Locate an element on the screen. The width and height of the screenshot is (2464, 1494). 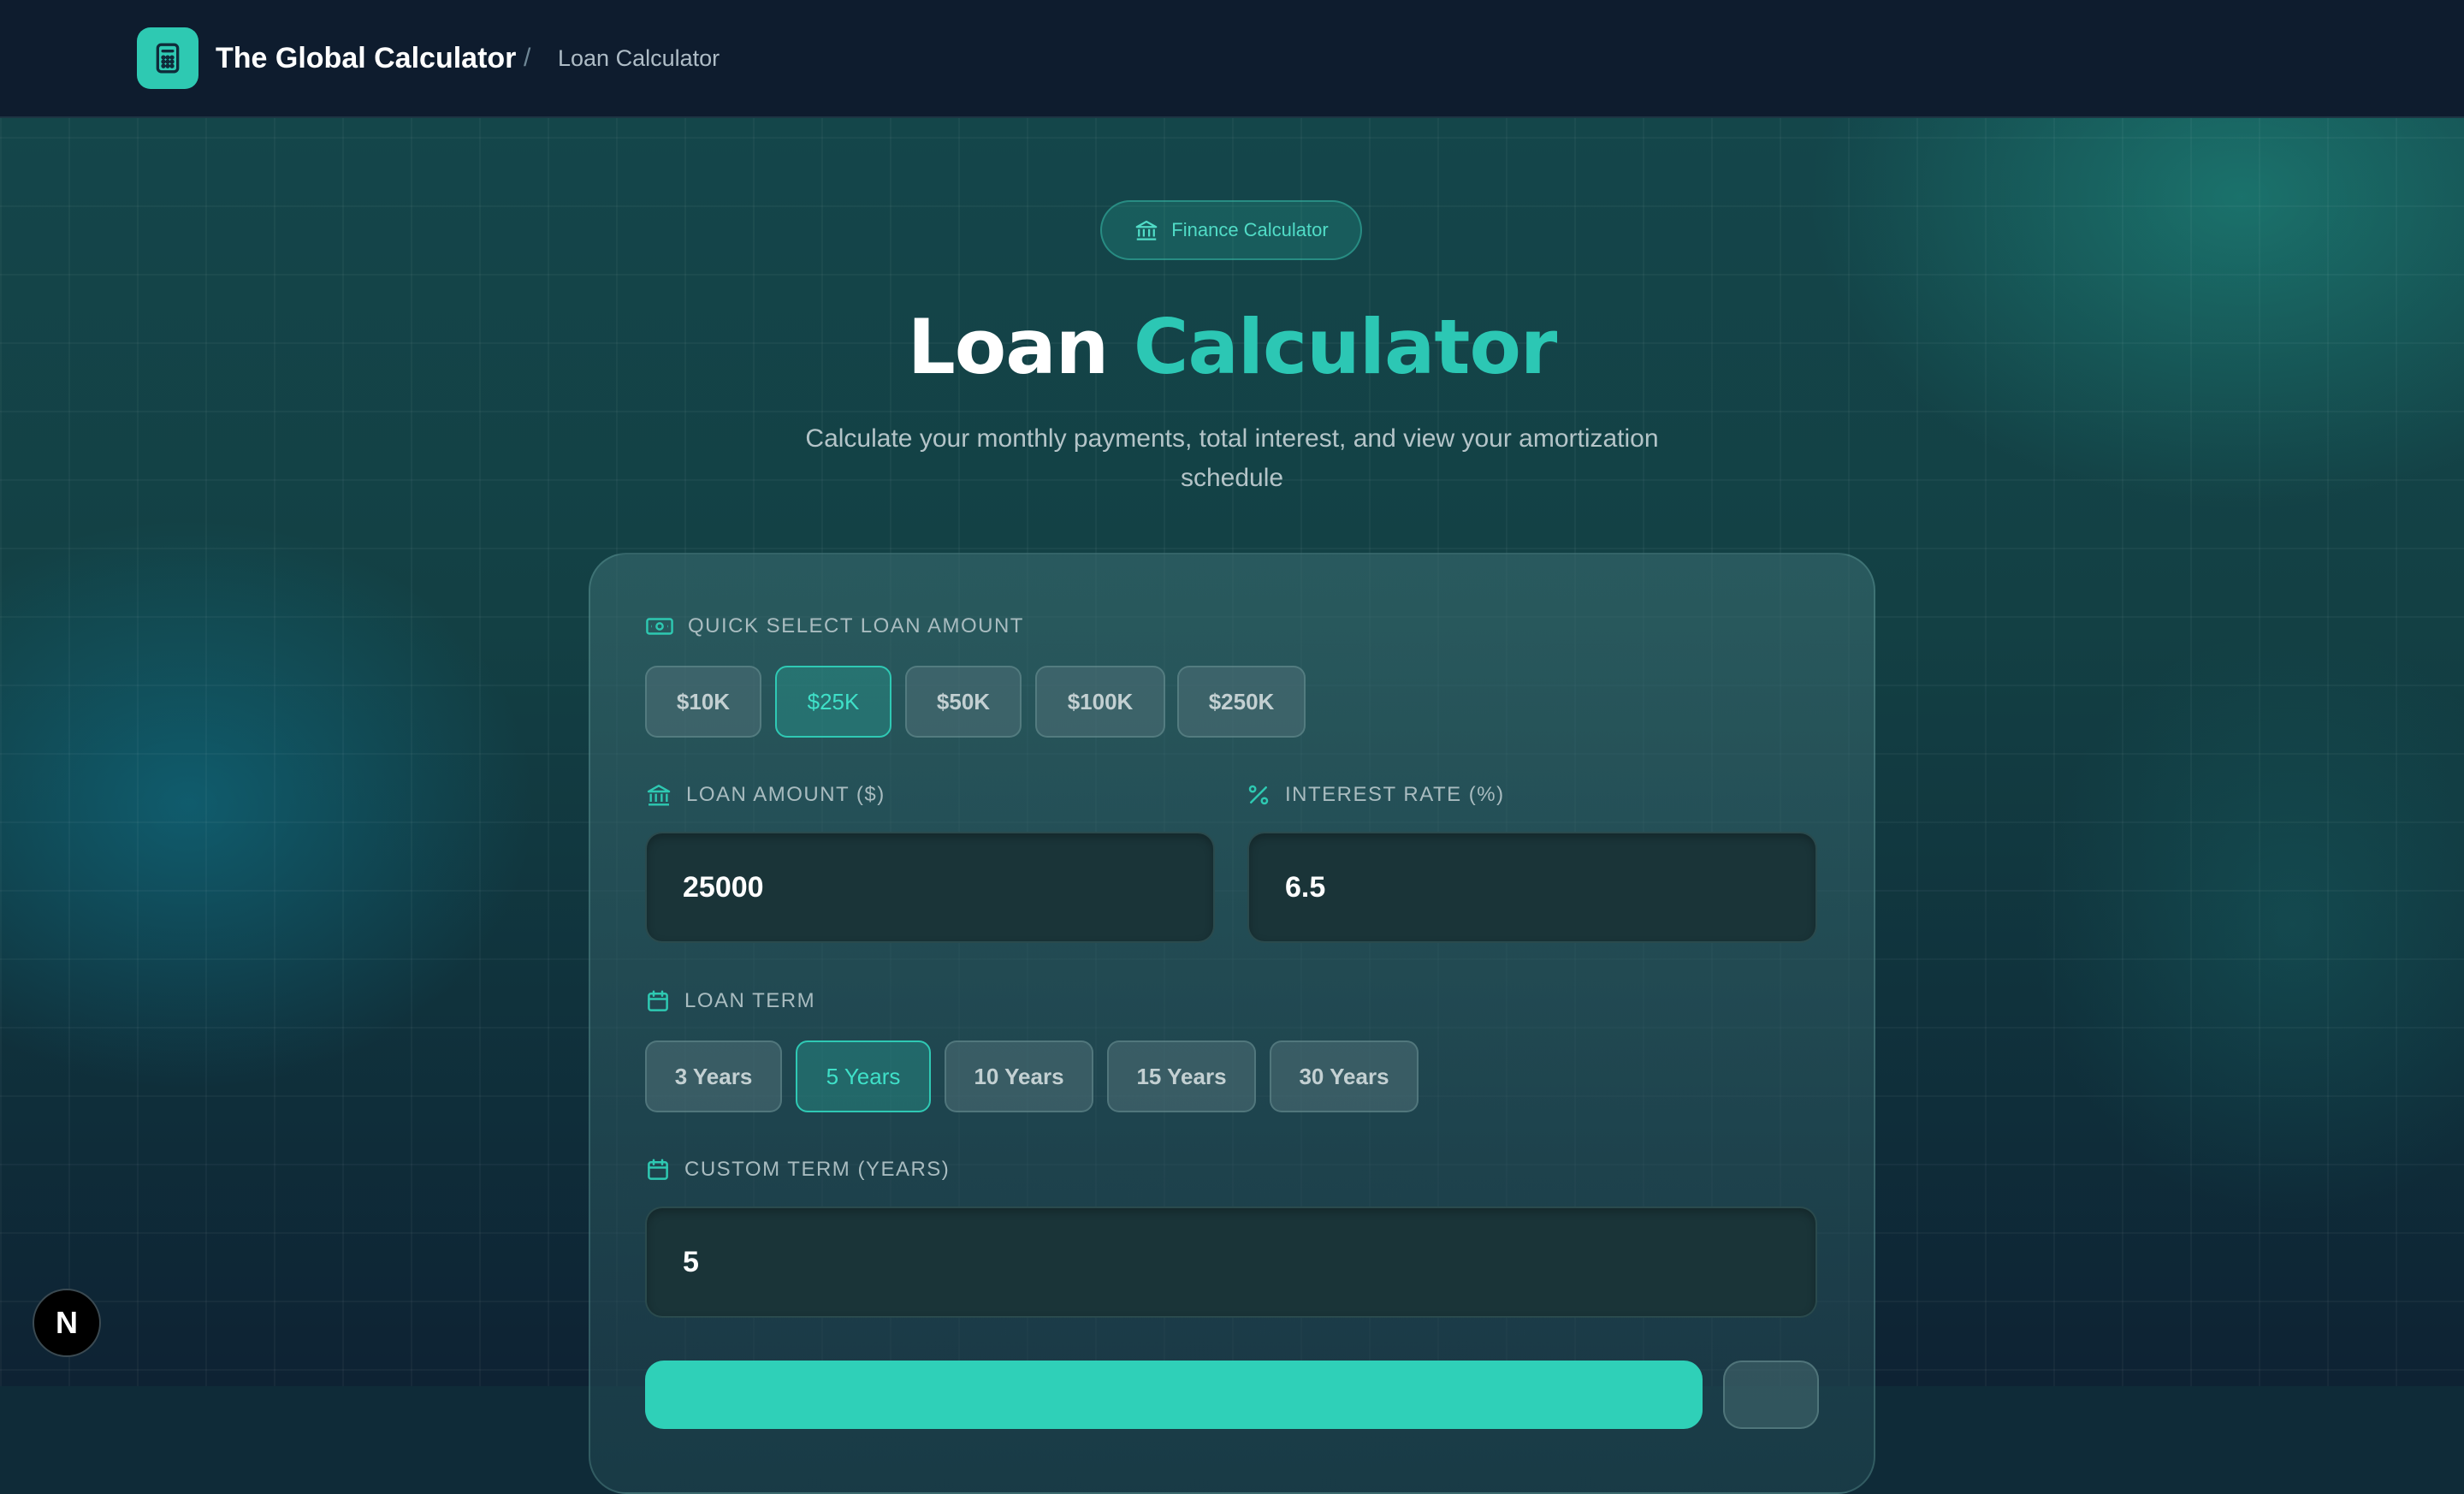
interest-rate-field is located at coordinates (1532, 887).